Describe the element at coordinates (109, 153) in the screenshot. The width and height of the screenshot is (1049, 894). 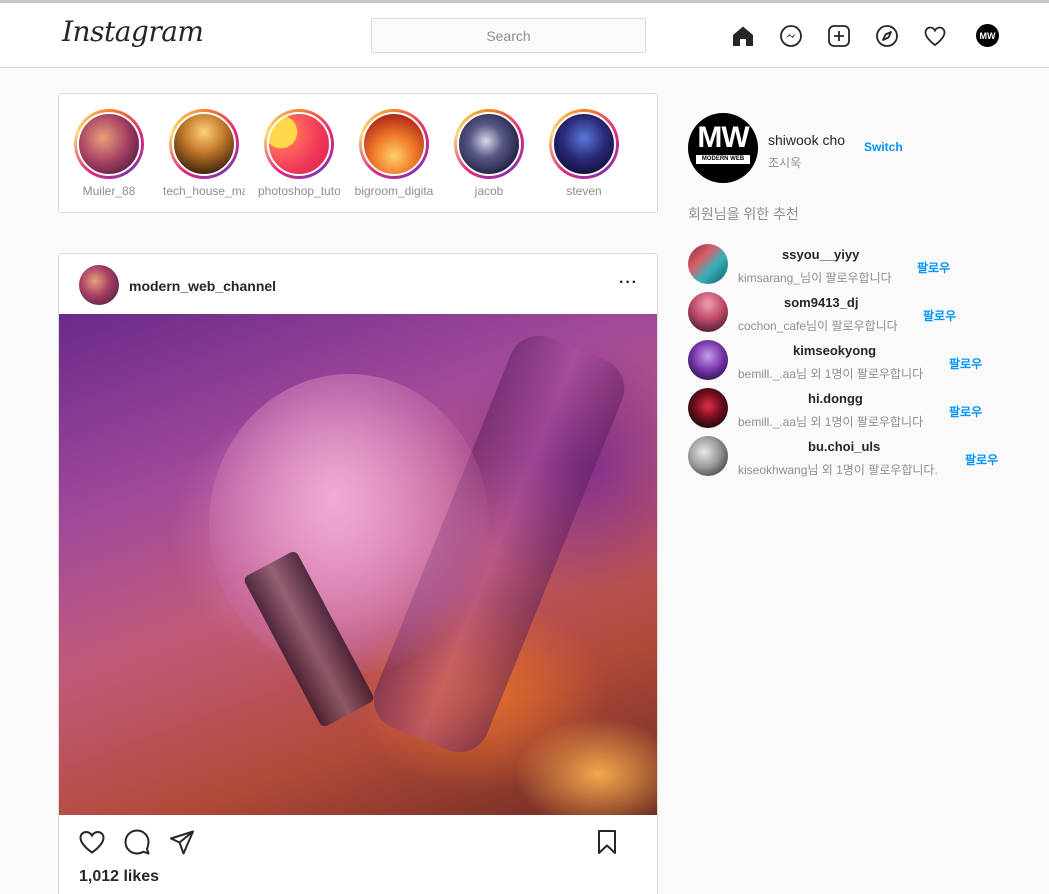
I see `story-item: Muiler_88` at that location.